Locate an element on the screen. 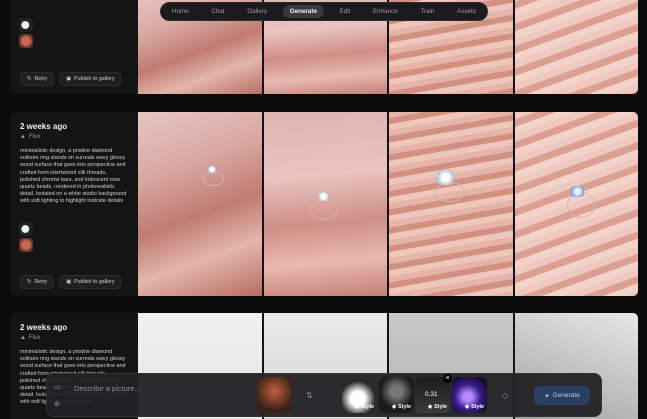  generation-info: ↻ Retry ▣ Publish to gallery is located at coordinates (74, 47).